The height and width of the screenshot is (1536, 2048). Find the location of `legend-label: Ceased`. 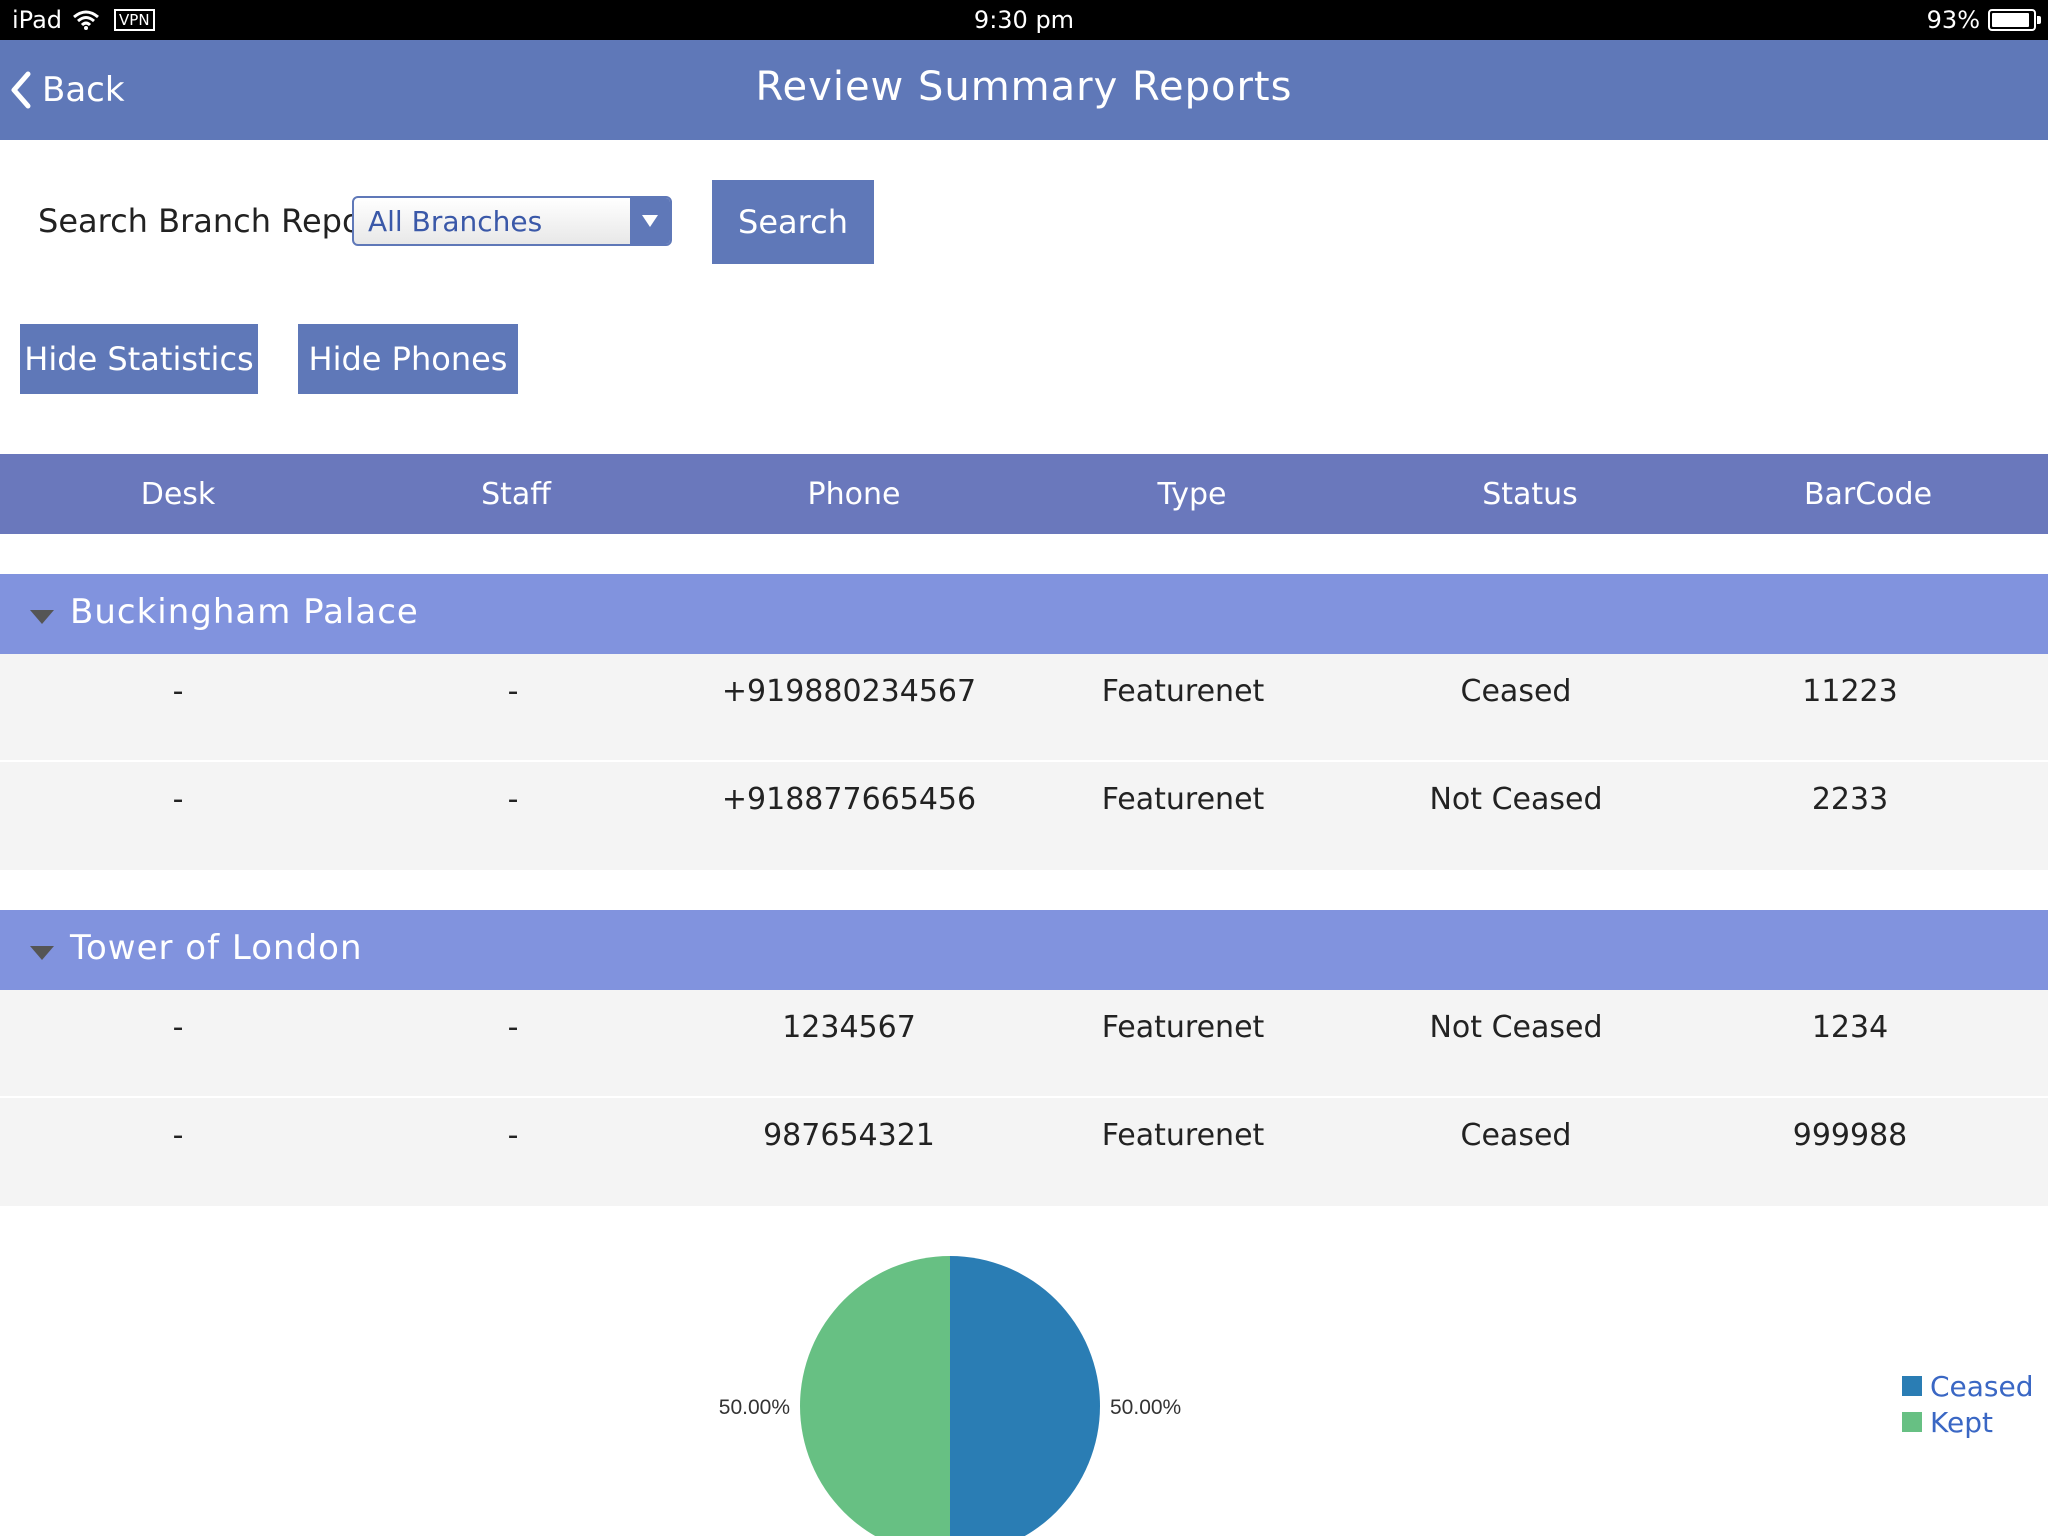

legend-label: Ceased is located at coordinates (1982, 1386).